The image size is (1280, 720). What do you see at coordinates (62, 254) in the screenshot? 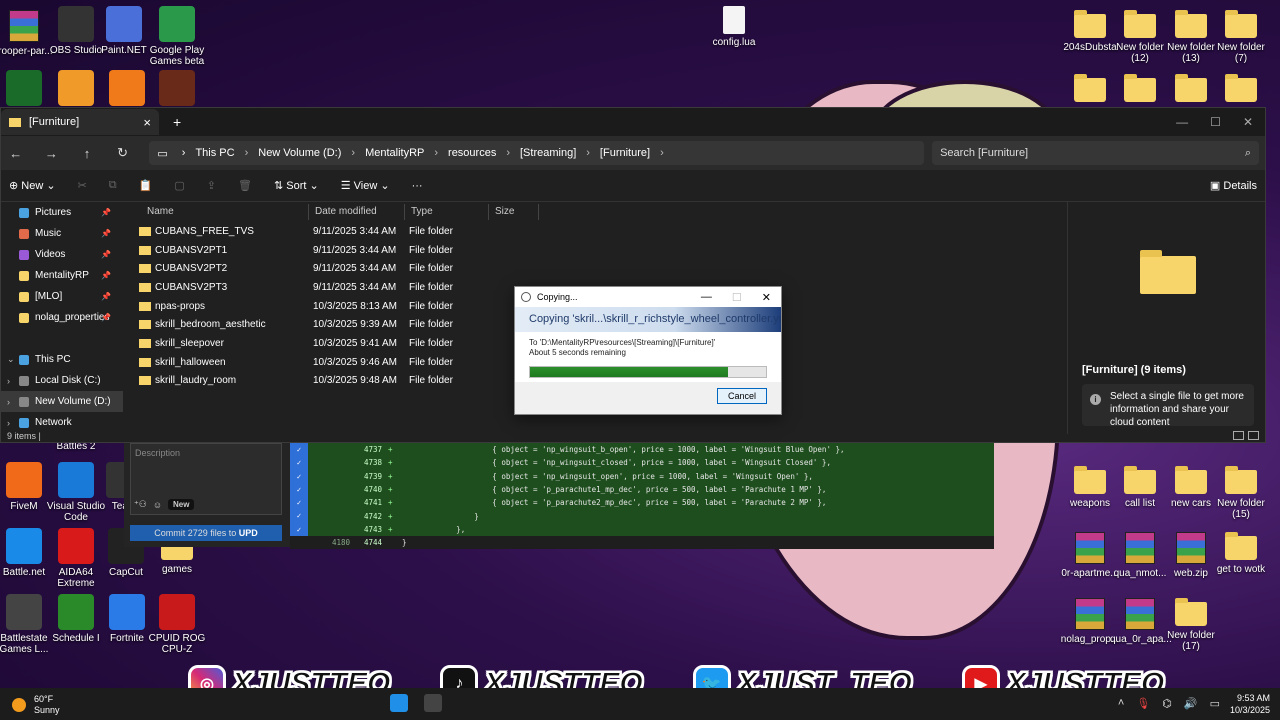
I see `sidebar-item: Videos 📌` at bounding box center [62, 254].